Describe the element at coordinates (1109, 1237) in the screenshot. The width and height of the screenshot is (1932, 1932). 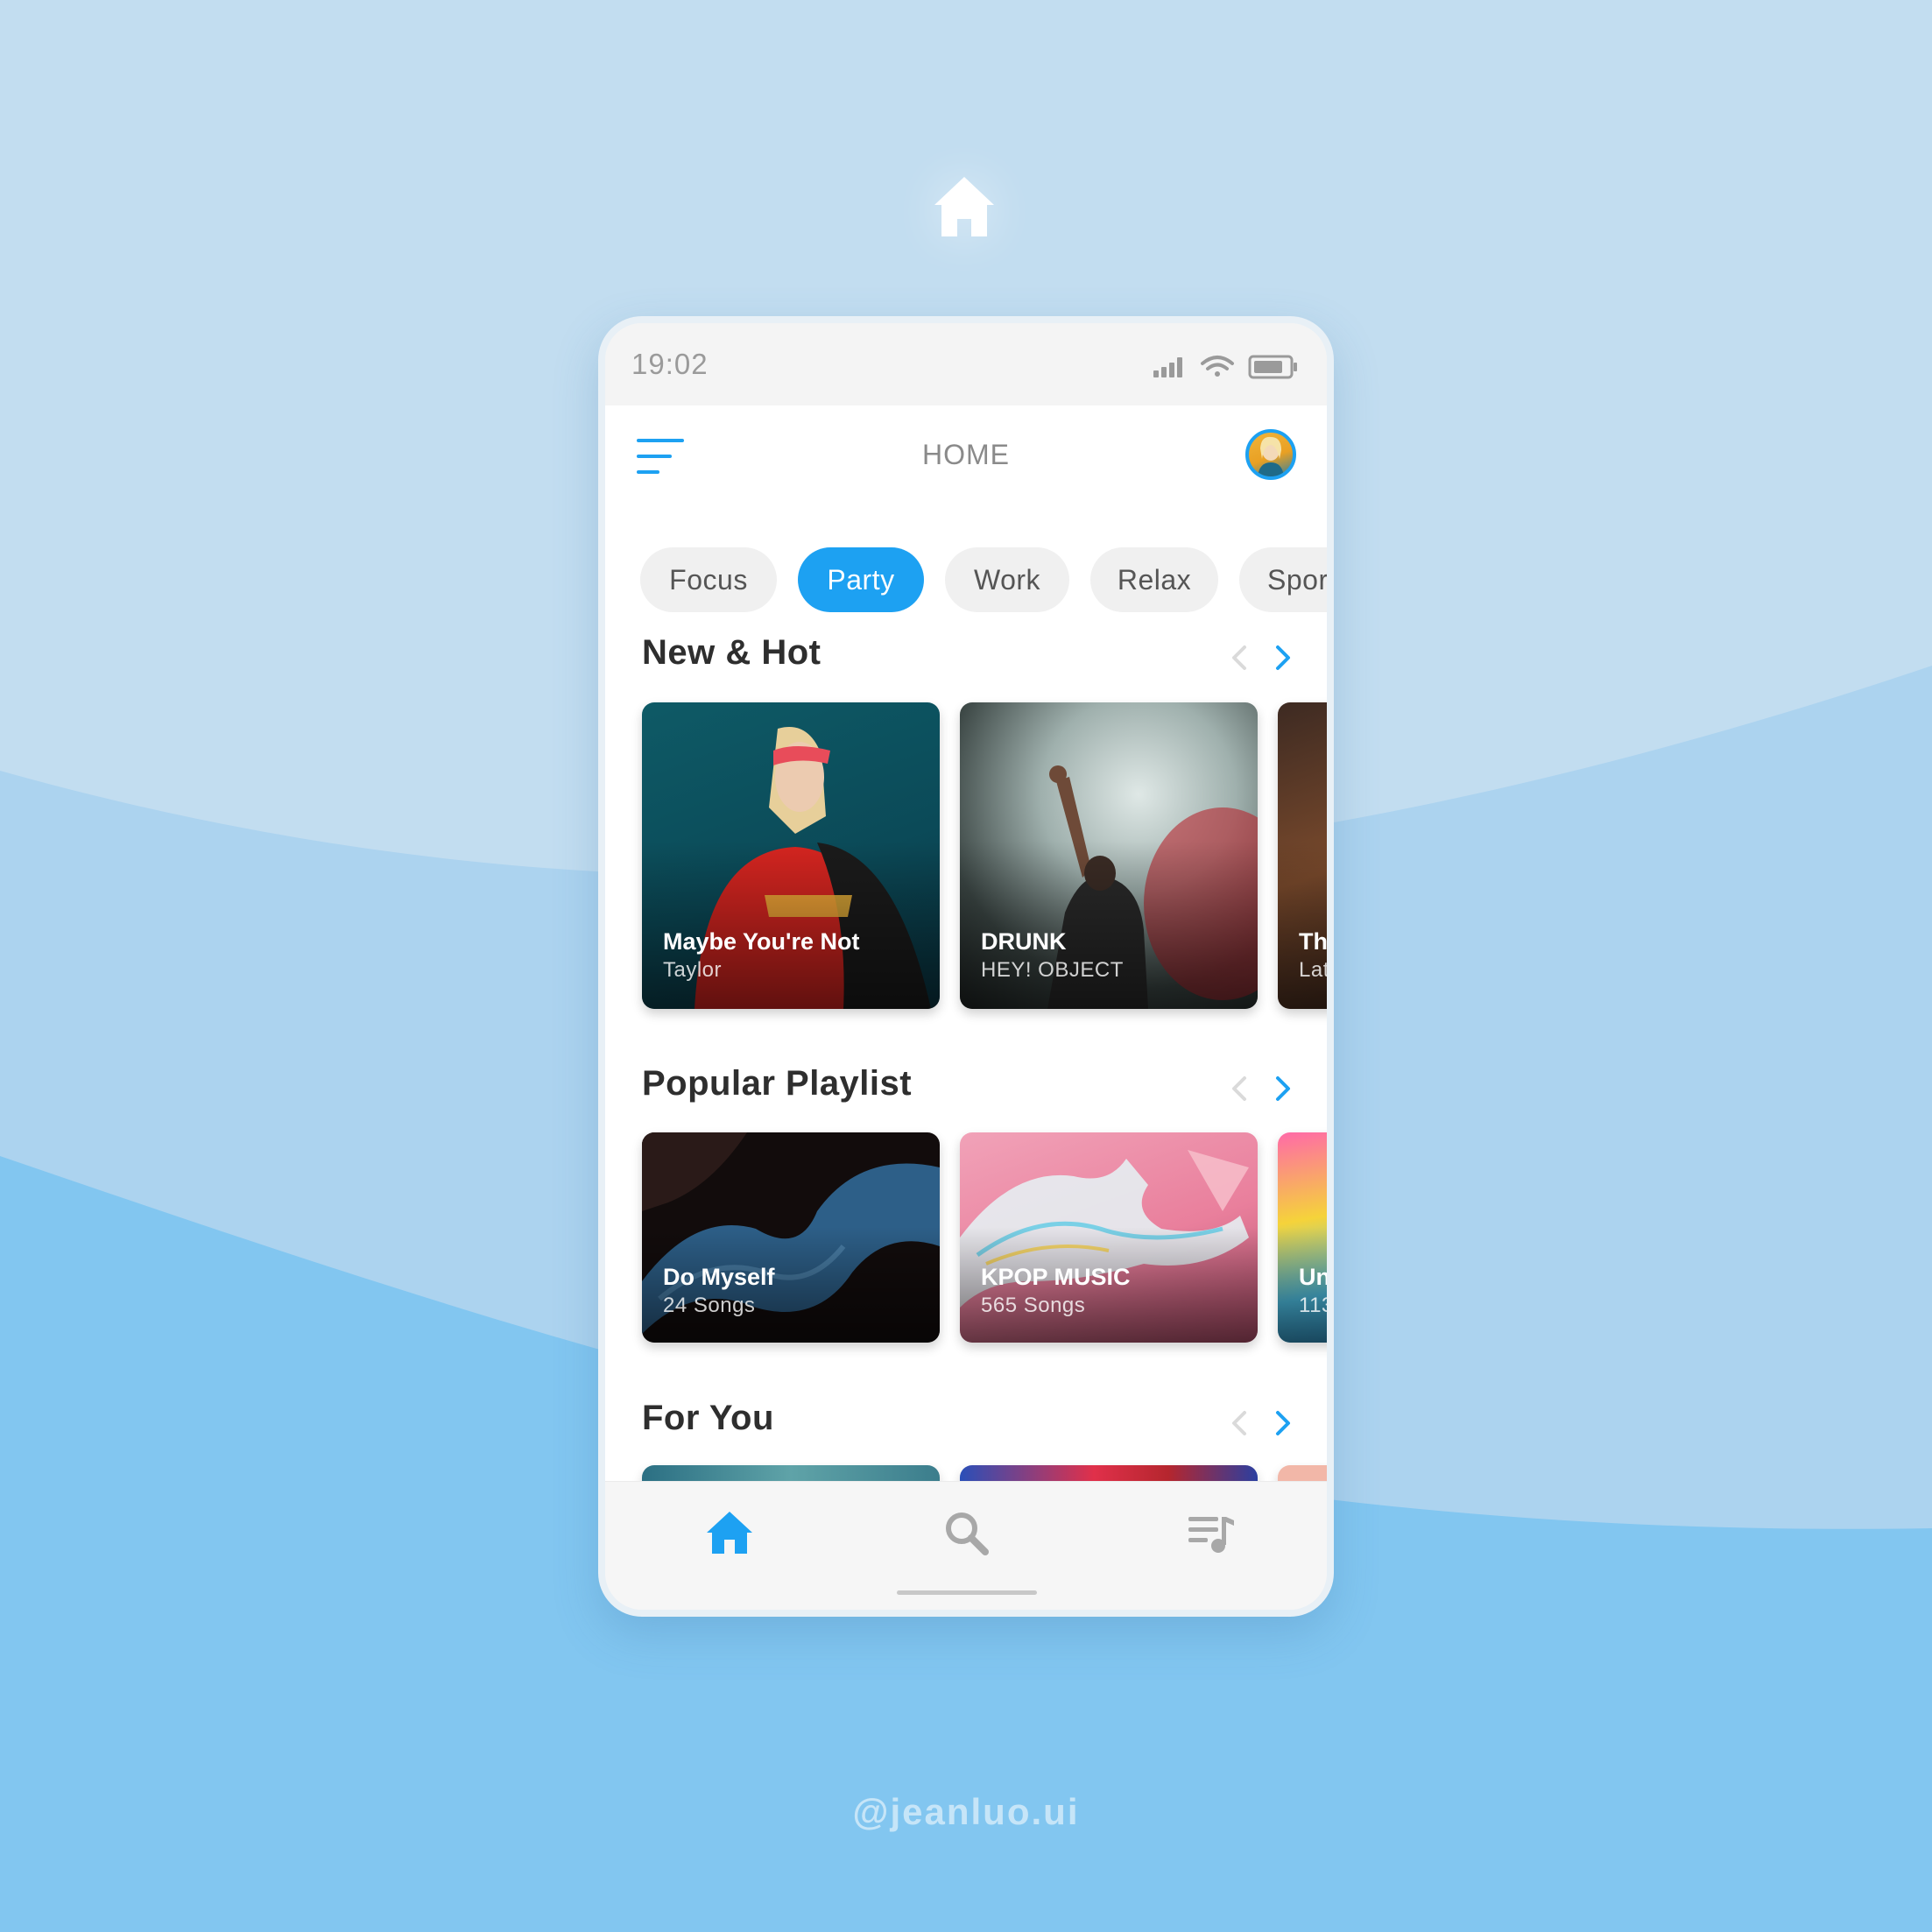
I see `card-kpop-music: KPOP MUSIC 565 Songs` at that location.